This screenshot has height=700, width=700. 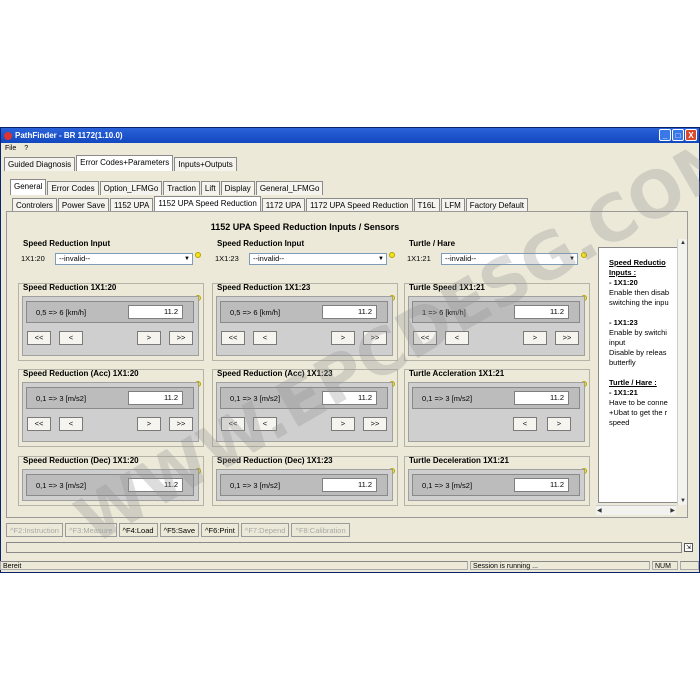 I want to click on tab-traction: Traction, so click(x=181, y=188).